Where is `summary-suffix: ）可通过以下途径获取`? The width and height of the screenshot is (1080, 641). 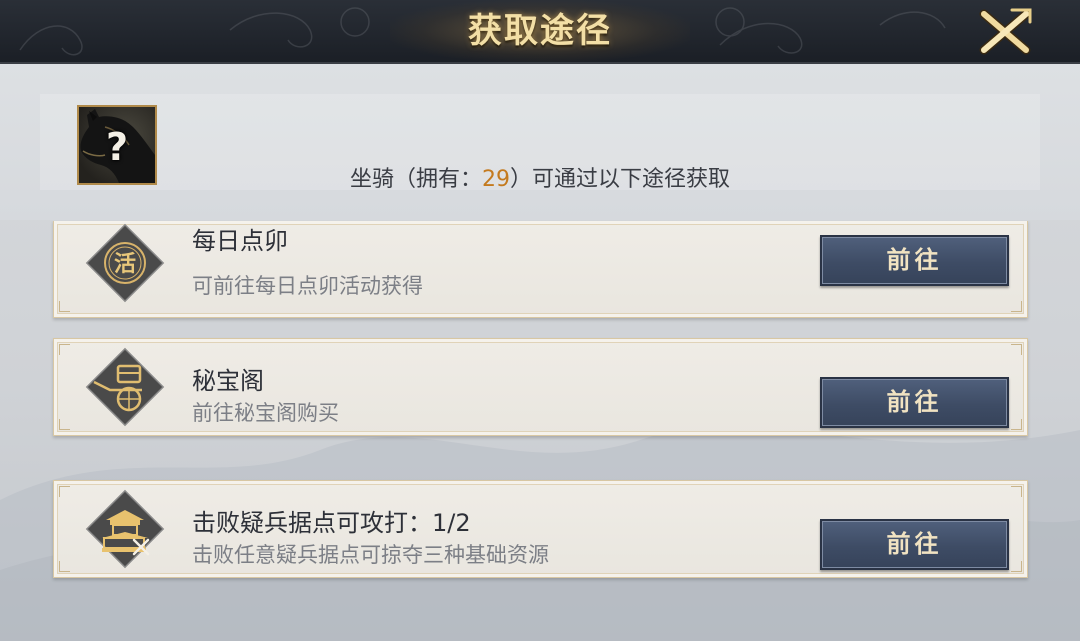
summary-suffix: ）可通过以下途径获取 is located at coordinates (620, 179).